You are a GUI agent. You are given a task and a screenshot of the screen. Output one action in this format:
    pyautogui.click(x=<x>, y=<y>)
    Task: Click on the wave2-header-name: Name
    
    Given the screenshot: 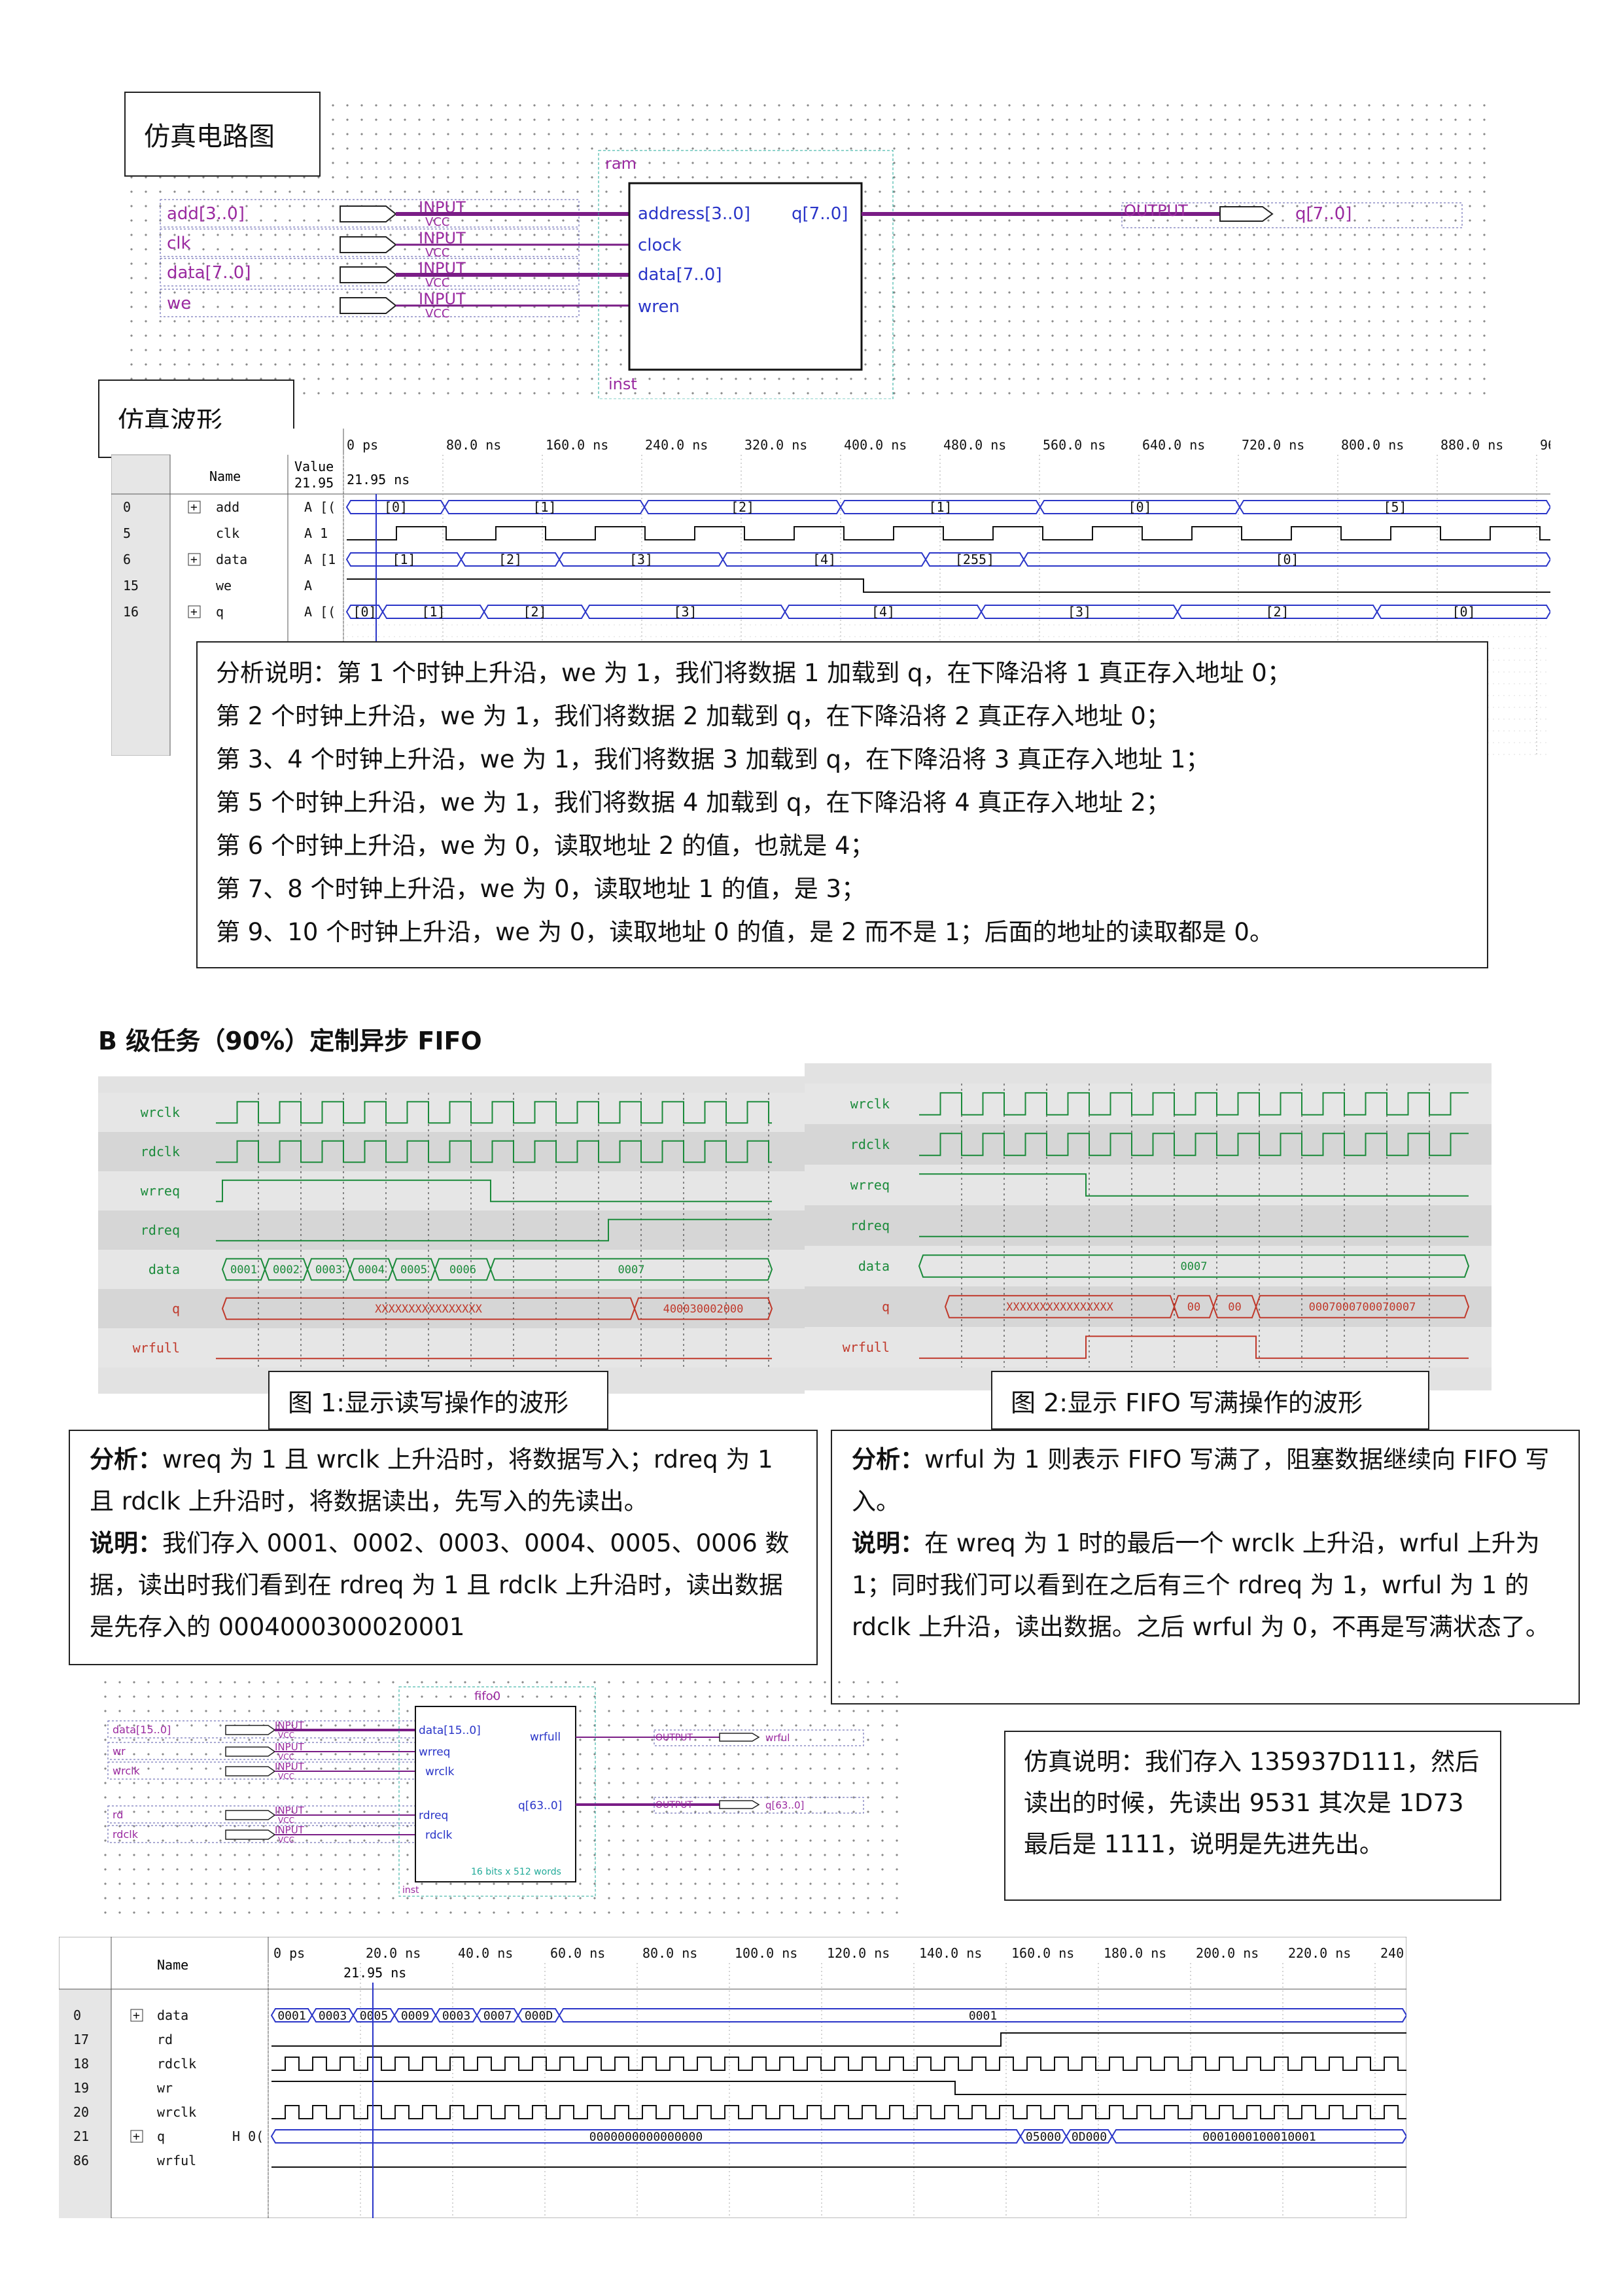 What is the action you would take?
    pyautogui.click(x=172, y=1965)
    